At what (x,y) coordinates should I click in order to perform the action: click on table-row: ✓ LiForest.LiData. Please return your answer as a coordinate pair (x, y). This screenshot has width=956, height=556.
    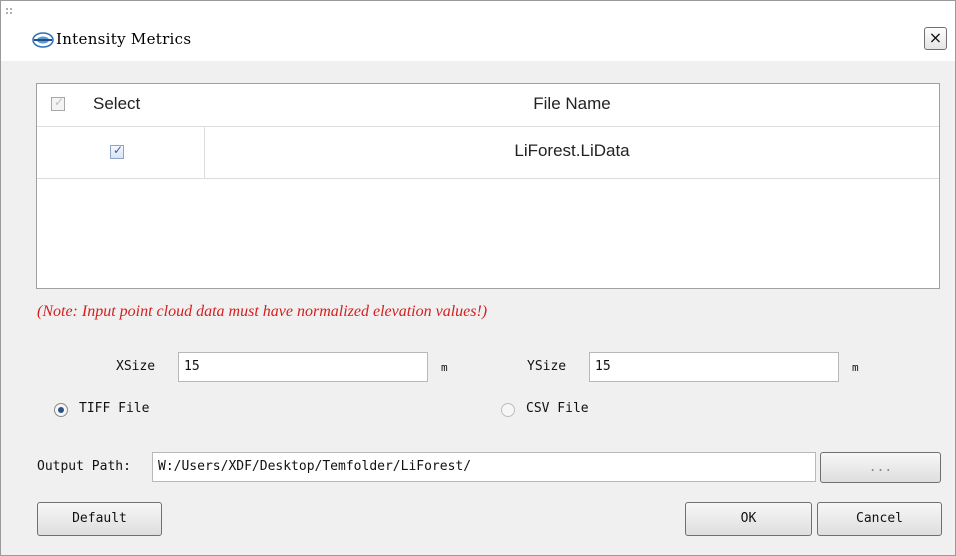
    Looking at the image, I should click on (488, 152).